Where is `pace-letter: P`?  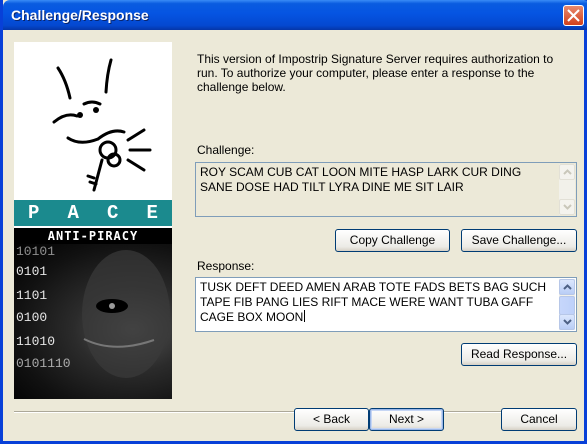 pace-letter: P is located at coordinates (34, 213).